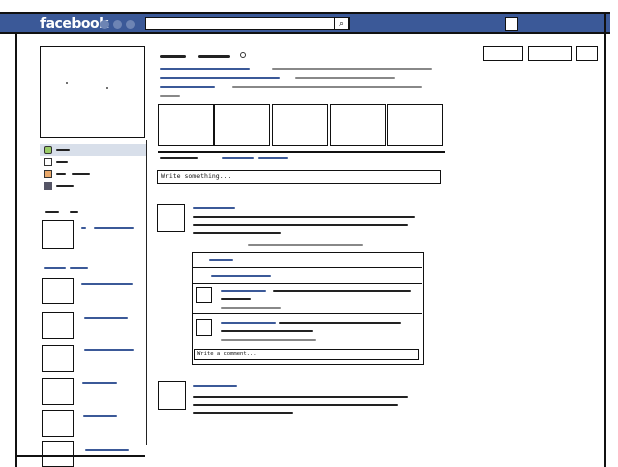 The height and width of the screenshot is (467, 618). Describe the element at coordinates (104, 24) in the screenshot. I see `friend-requests-icon` at that location.